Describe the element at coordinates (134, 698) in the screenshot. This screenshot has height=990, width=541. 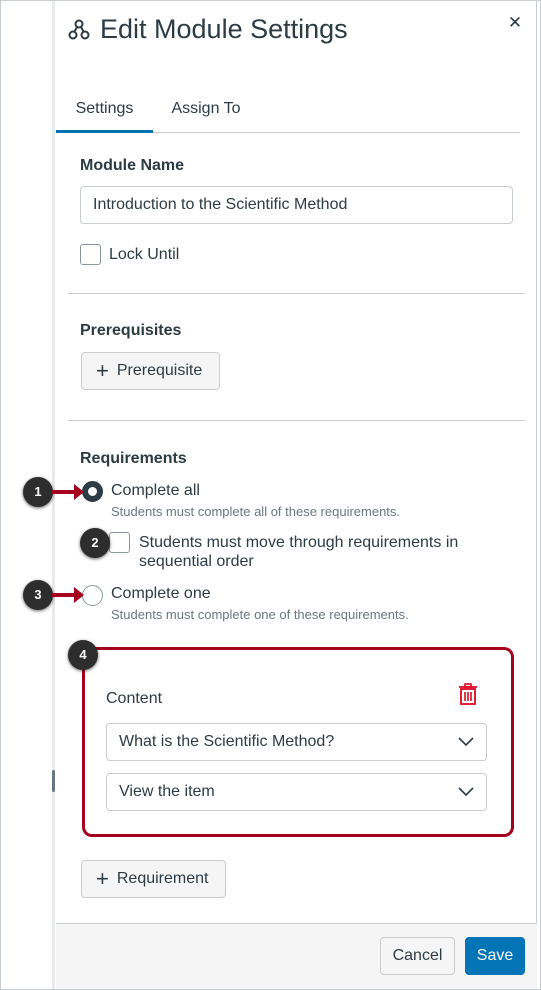
I see `content-label: Content` at that location.